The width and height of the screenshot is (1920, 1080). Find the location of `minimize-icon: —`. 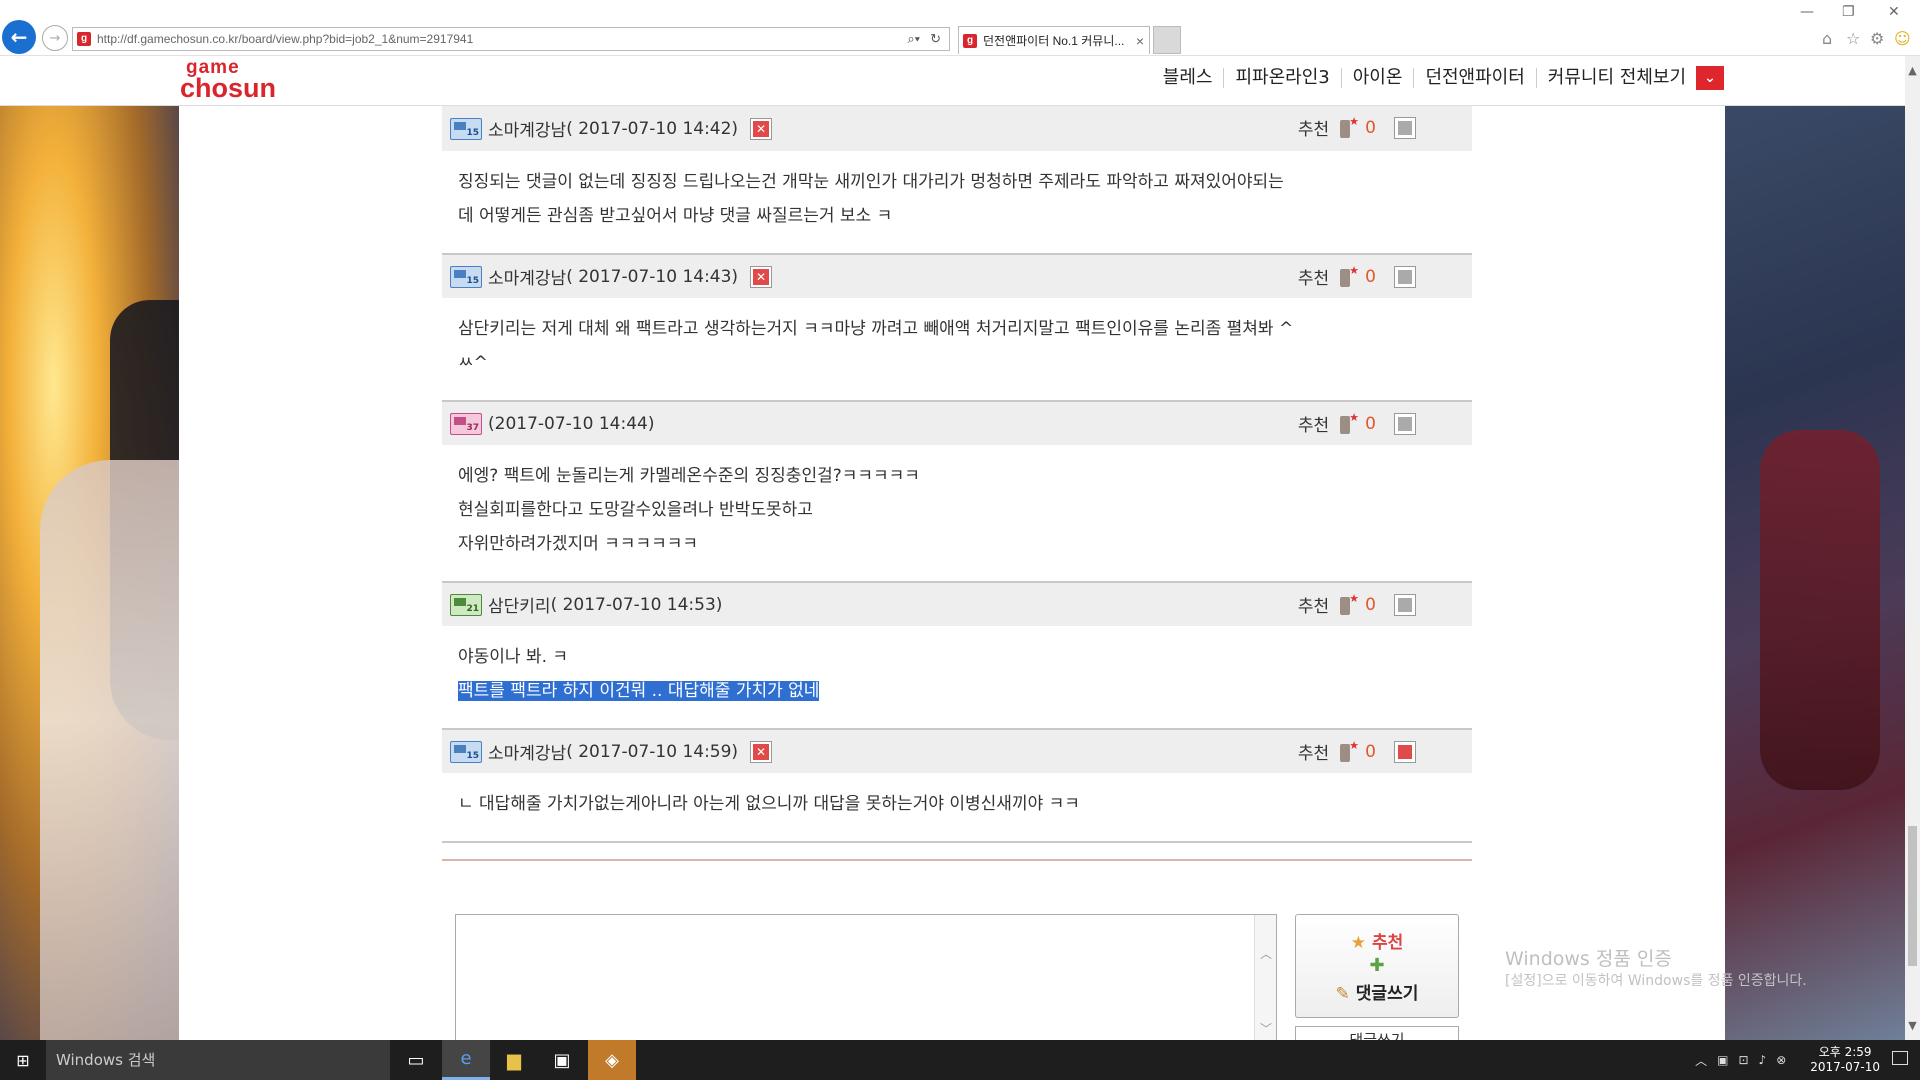

minimize-icon: — is located at coordinates (1807, 12).